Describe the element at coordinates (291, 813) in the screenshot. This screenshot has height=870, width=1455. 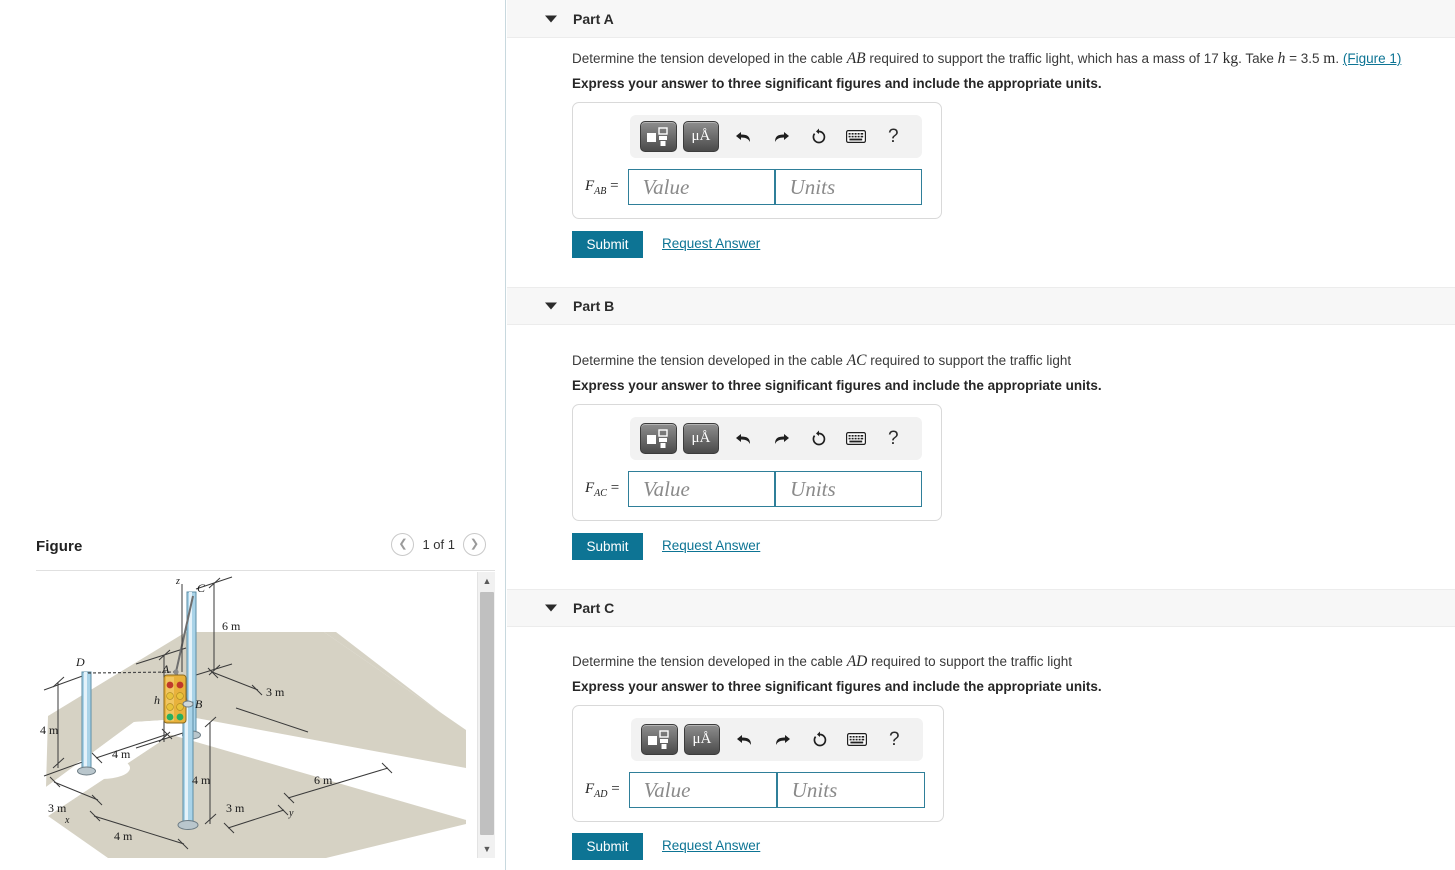
I see `svg-text: y` at that location.